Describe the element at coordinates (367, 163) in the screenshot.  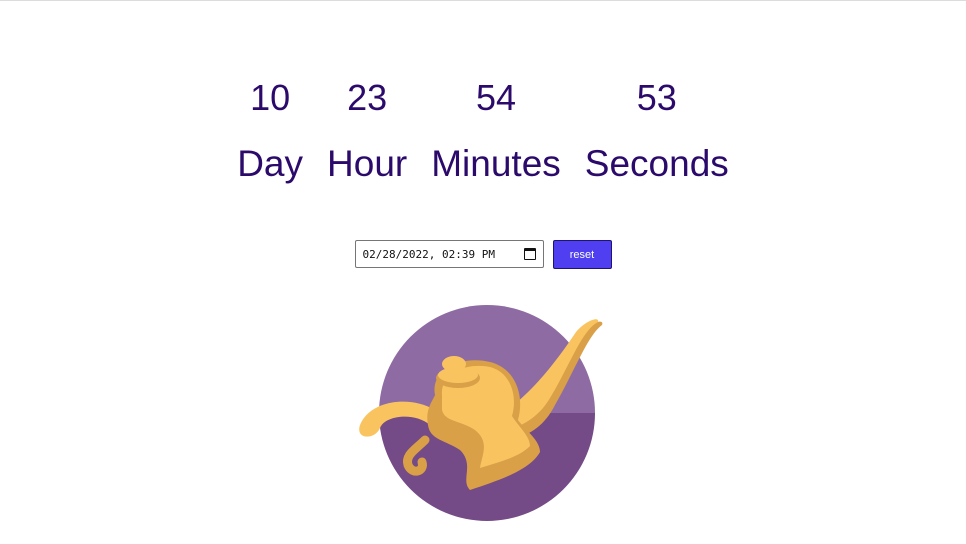
I see `hours-label: Hour` at that location.